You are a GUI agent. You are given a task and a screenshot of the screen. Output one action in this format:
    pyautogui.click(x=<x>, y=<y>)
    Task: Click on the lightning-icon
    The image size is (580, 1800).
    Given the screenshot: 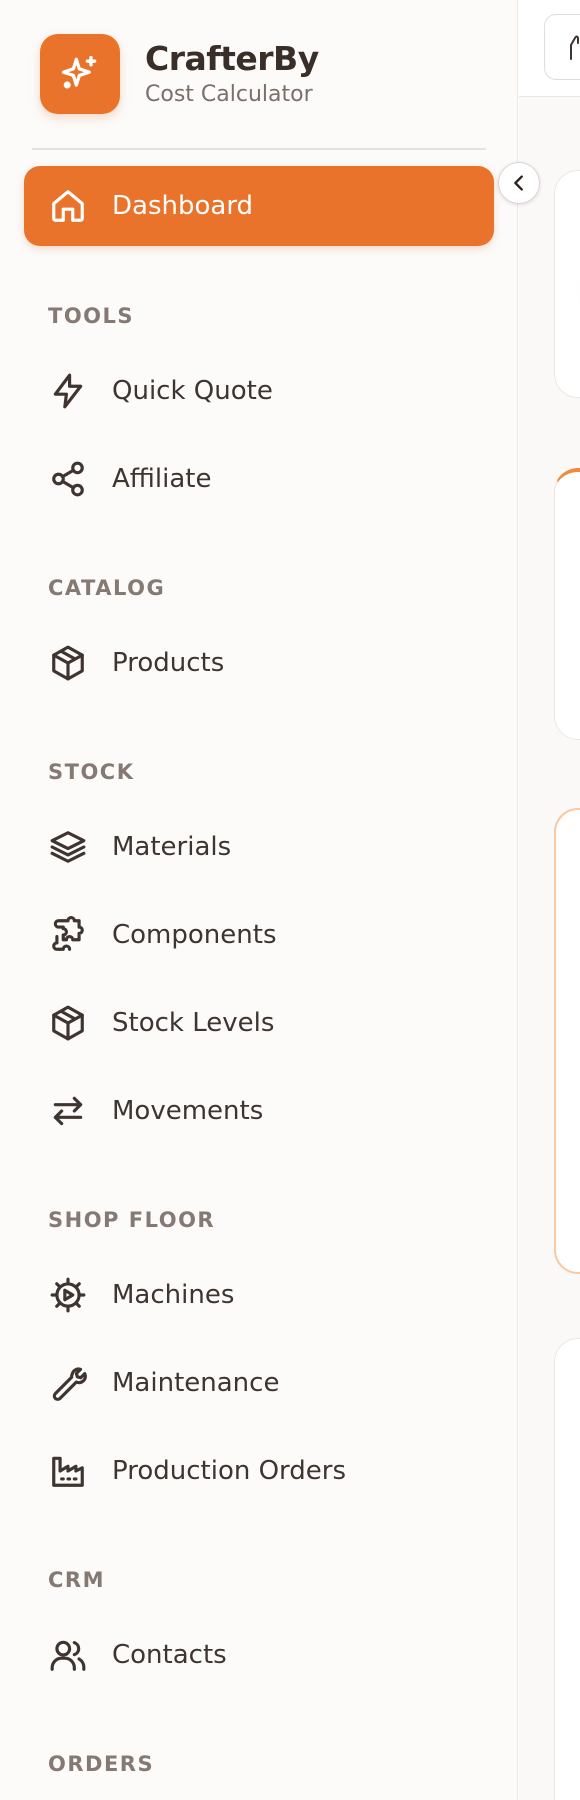 What is the action you would take?
    pyautogui.click(x=68, y=391)
    